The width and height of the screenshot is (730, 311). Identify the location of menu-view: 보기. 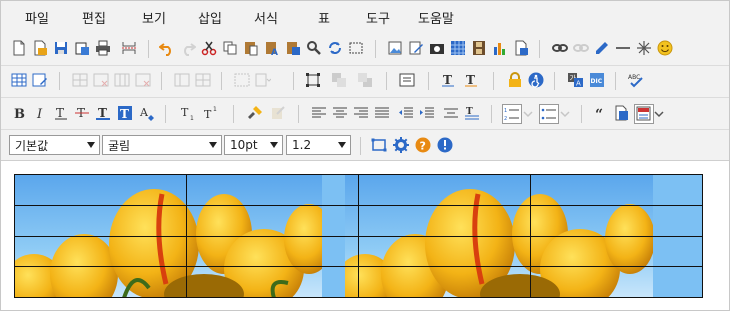
(154, 17).